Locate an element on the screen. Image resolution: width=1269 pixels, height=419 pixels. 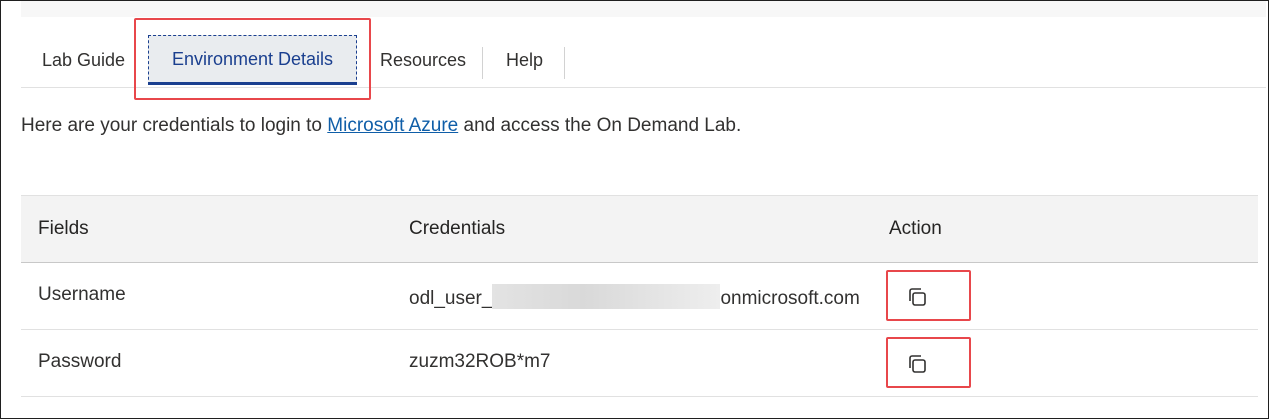
microsoft-azure-link: Microsoft Azure is located at coordinates (392, 125).